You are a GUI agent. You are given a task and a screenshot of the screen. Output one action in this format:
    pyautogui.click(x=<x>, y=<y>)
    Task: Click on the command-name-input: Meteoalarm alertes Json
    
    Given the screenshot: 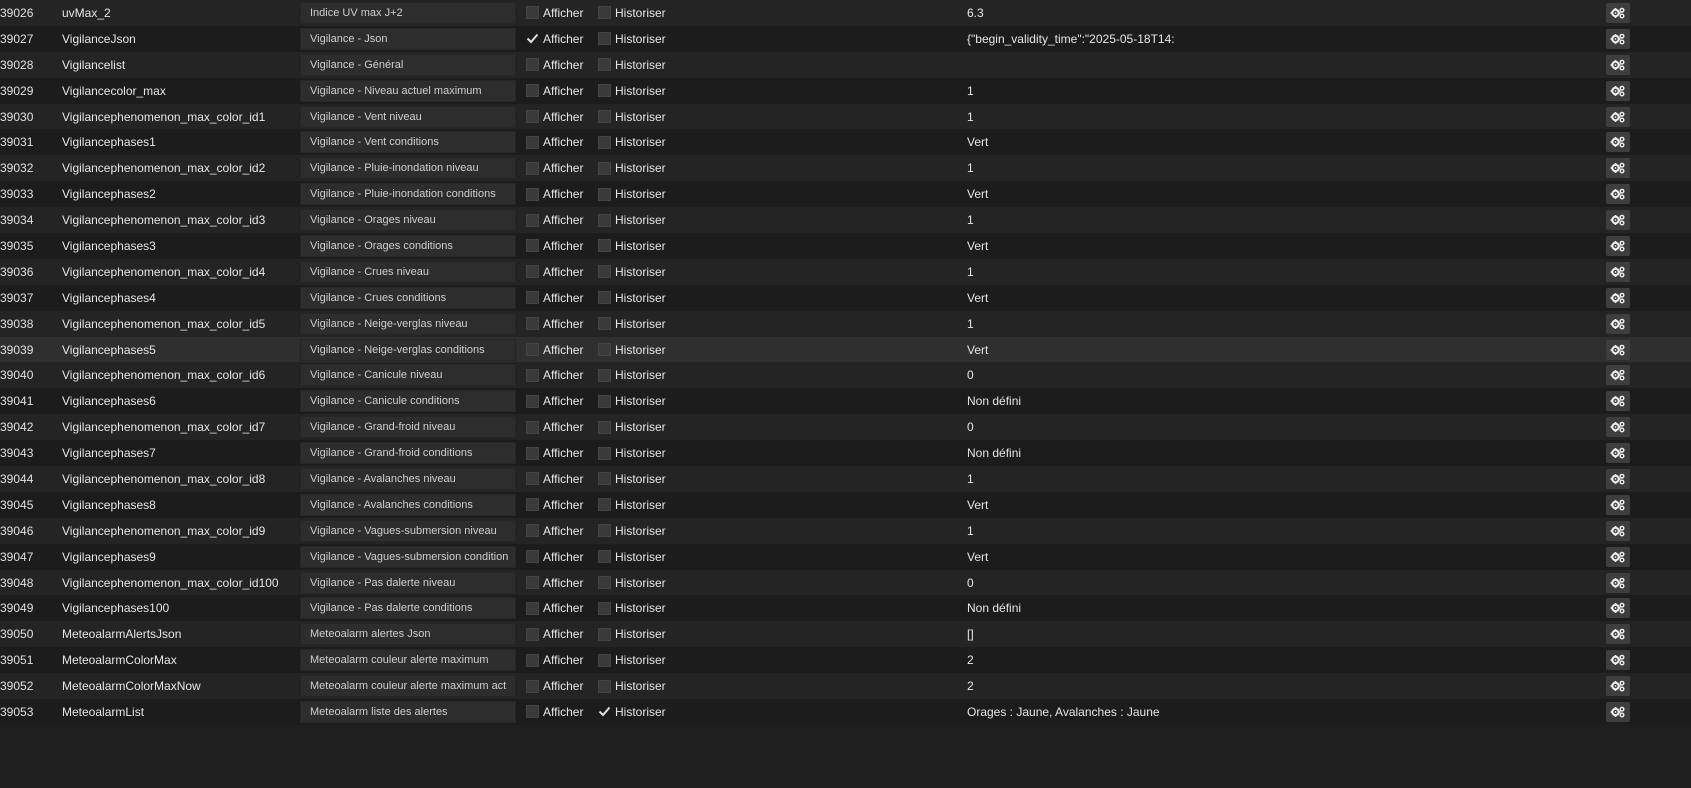 What is the action you would take?
    pyautogui.click(x=408, y=634)
    